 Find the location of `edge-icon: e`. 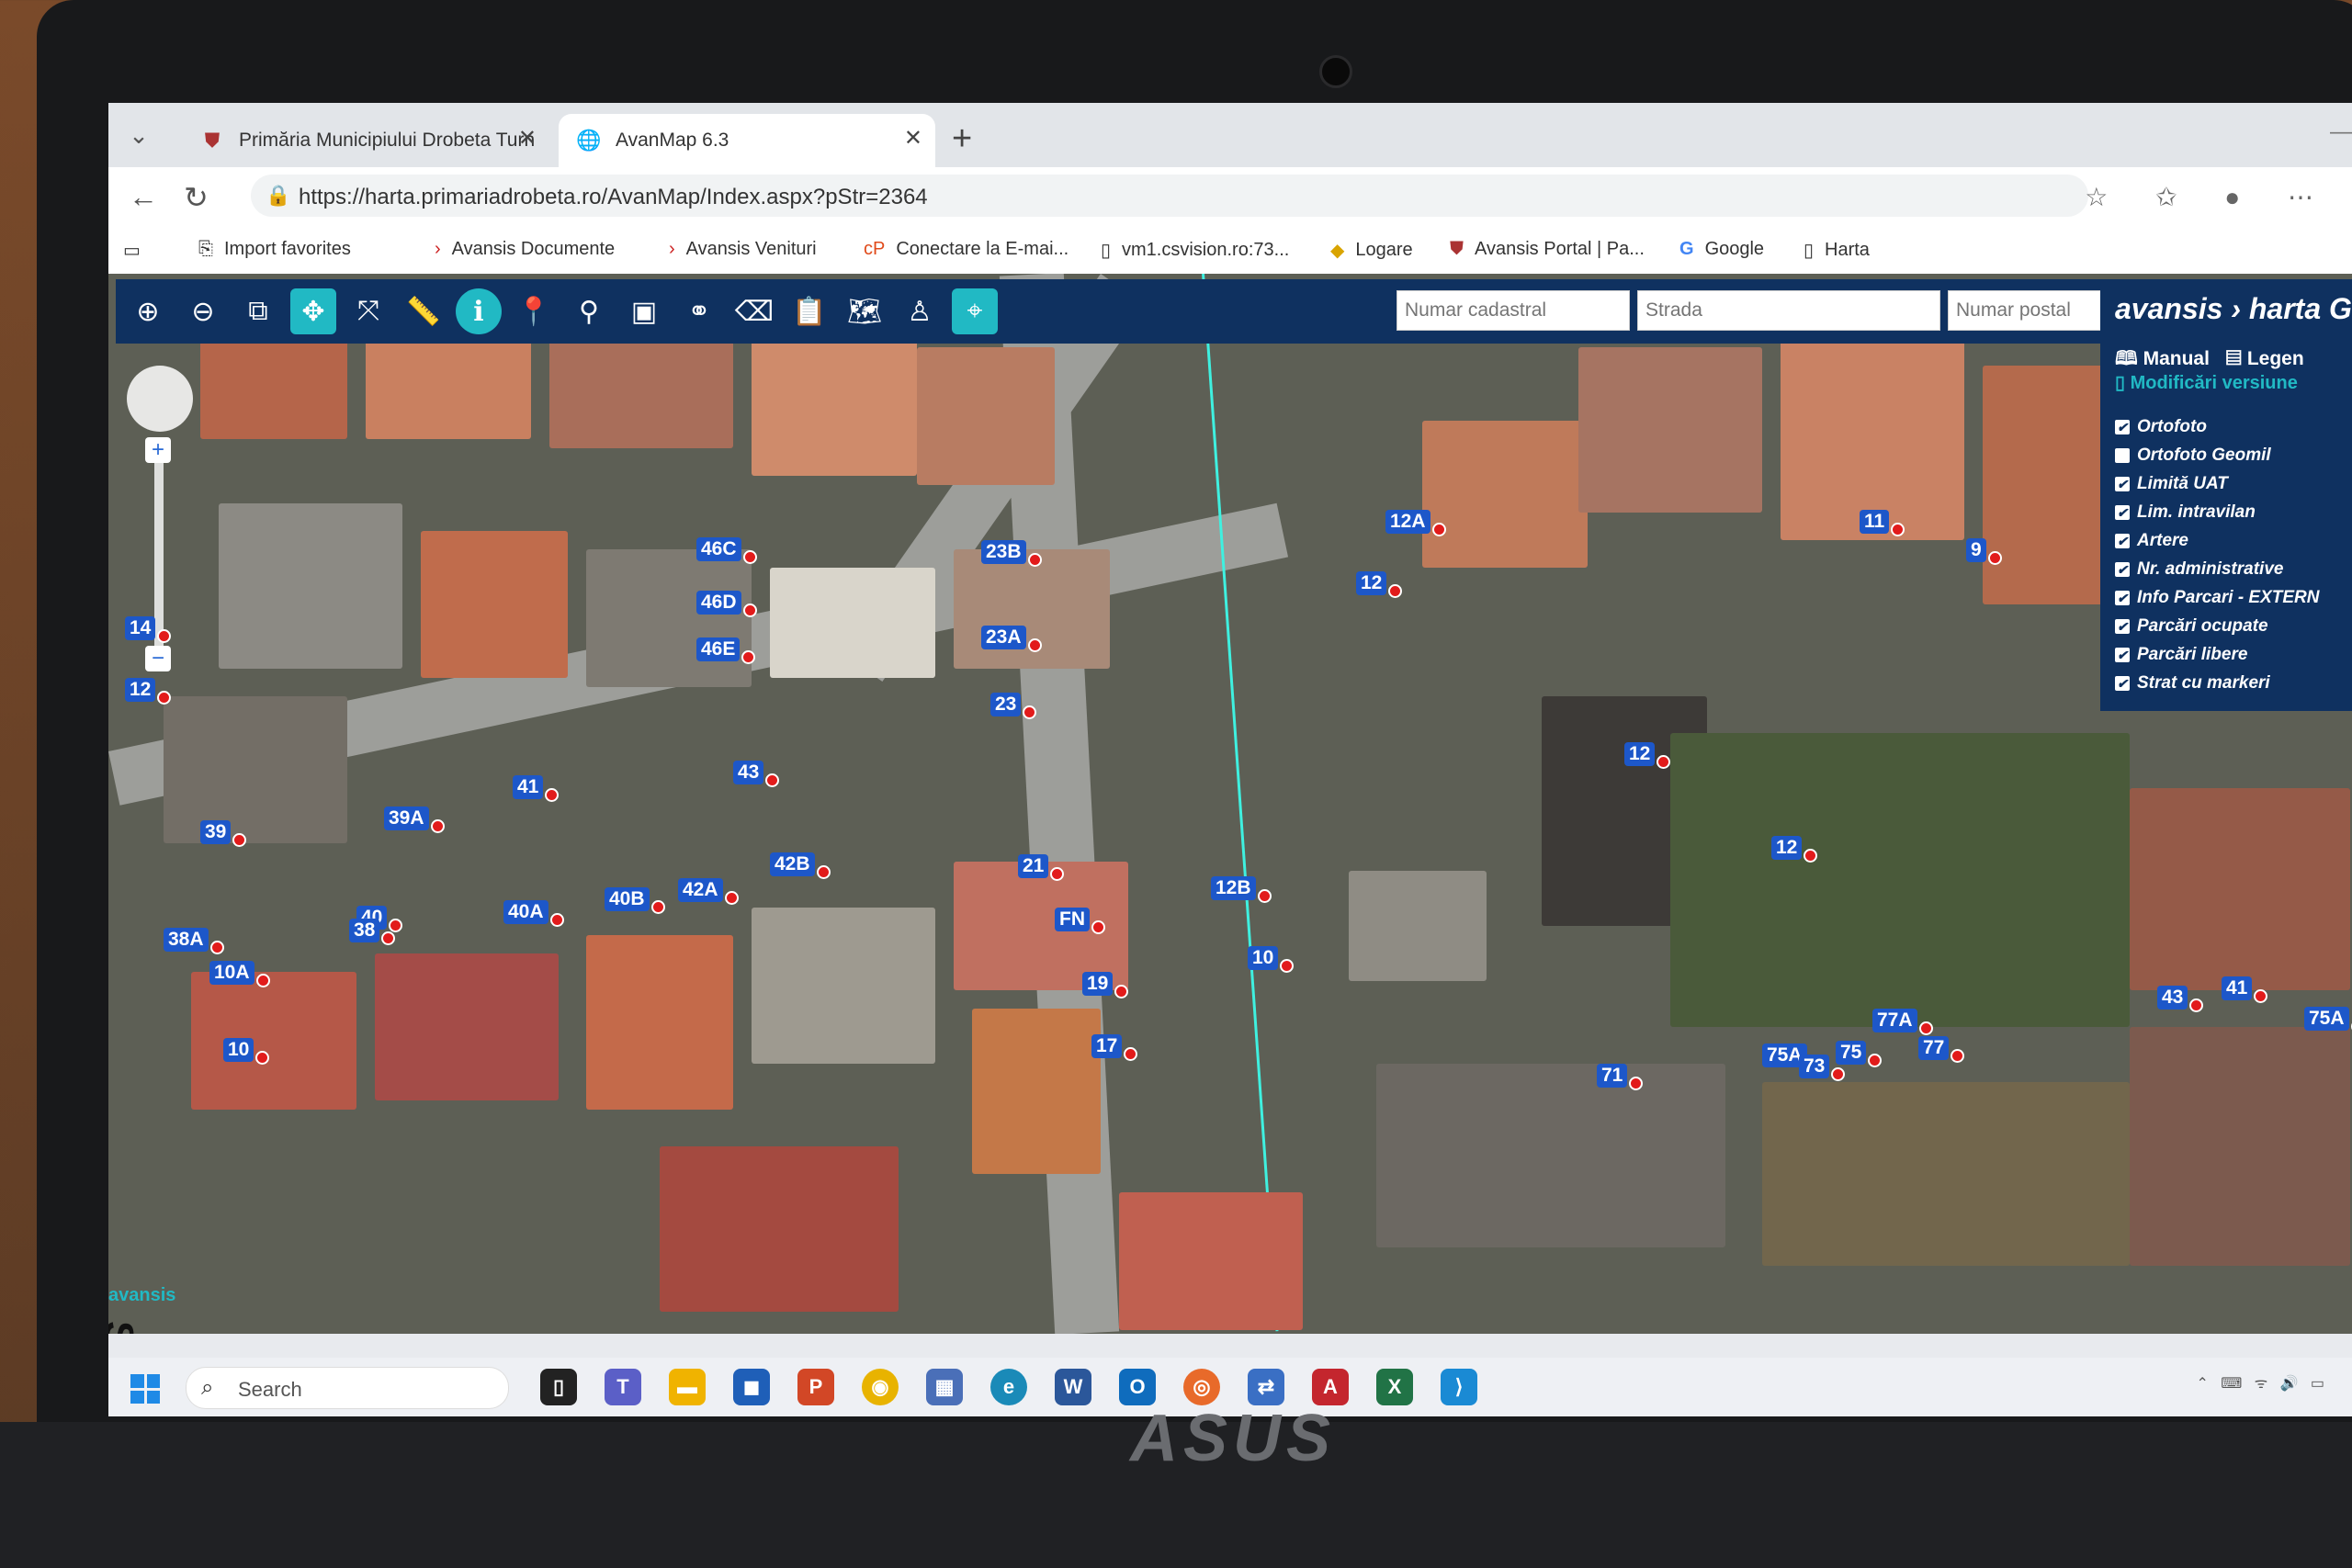

edge-icon: e is located at coordinates (1008, 1387).